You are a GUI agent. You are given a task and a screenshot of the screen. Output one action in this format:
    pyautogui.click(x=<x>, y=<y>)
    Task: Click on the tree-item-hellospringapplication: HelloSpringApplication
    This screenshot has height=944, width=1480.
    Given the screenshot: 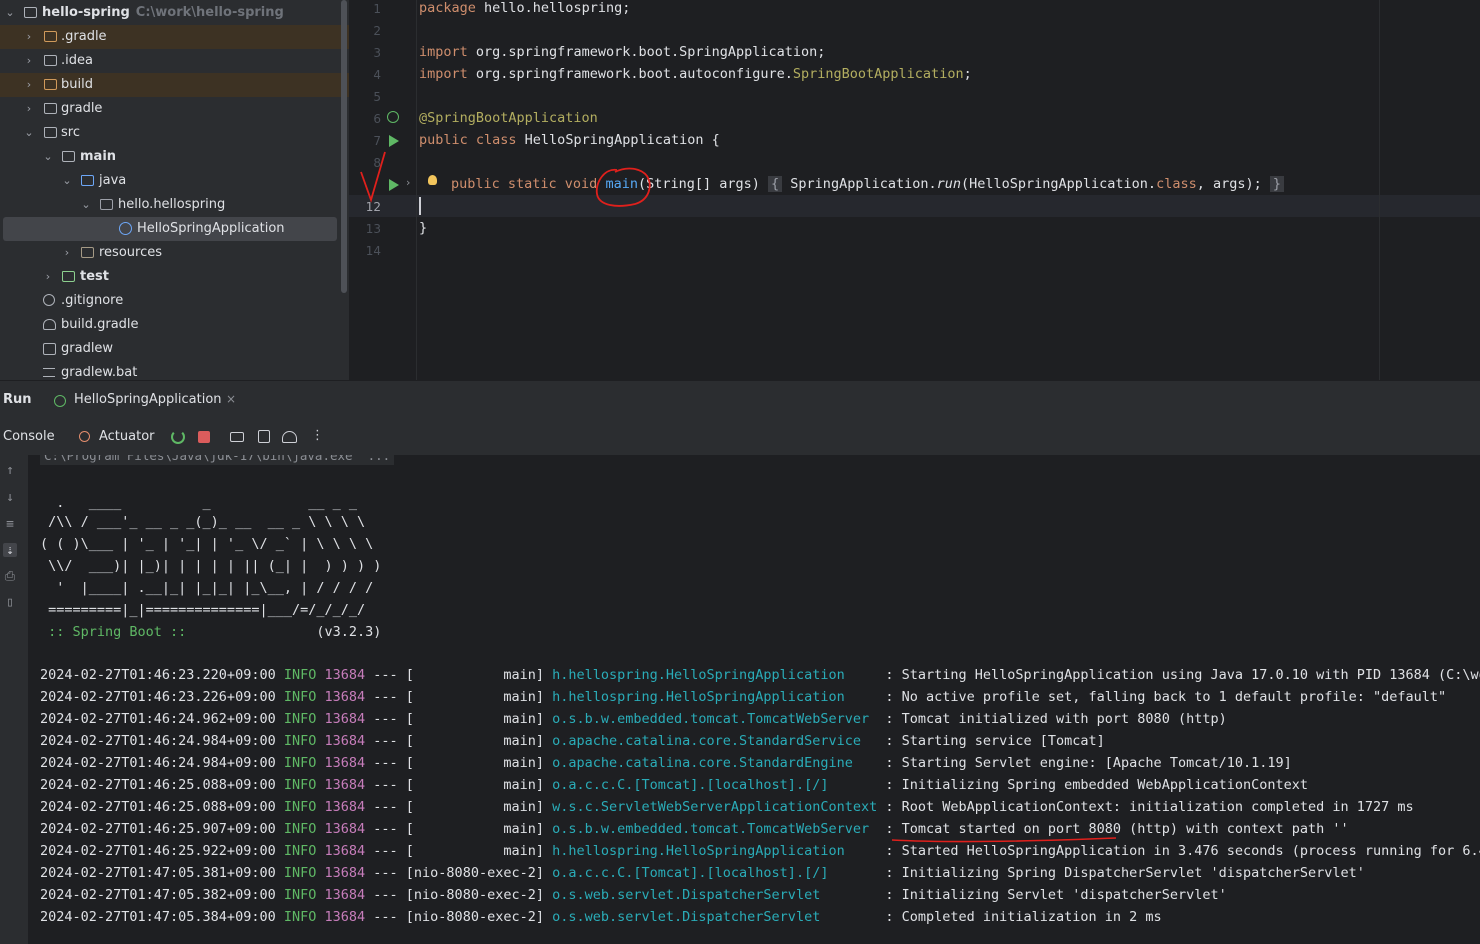 What is the action you would take?
    pyautogui.click(x=170, y=229)
    